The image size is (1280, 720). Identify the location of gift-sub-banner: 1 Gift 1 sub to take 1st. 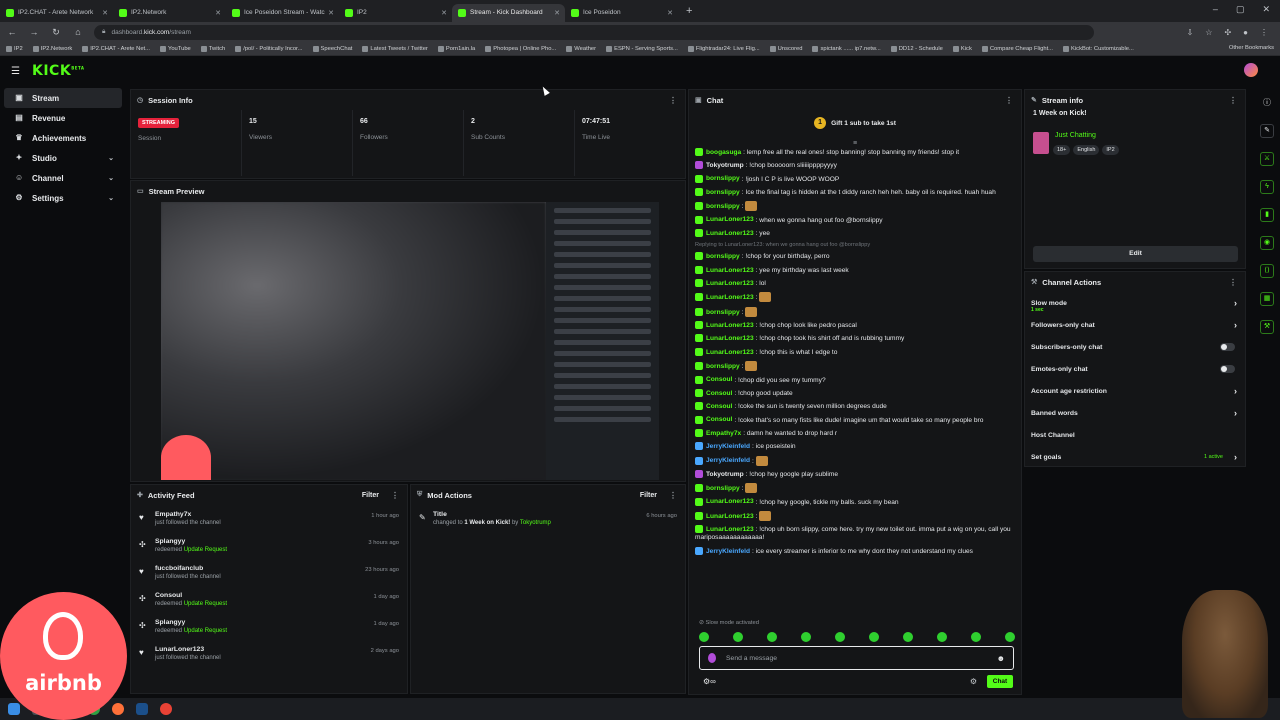
(855, 123).